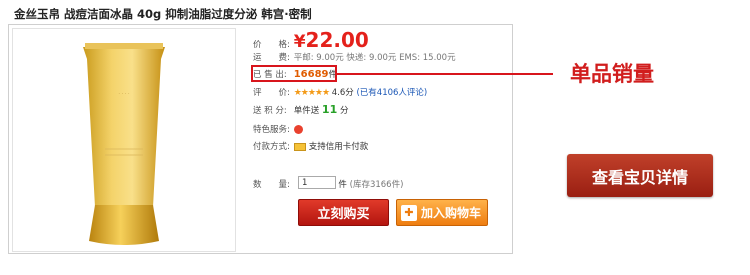  I want to click on add-to-cart-button: ✚ 加入购物车, so click(442, 212).